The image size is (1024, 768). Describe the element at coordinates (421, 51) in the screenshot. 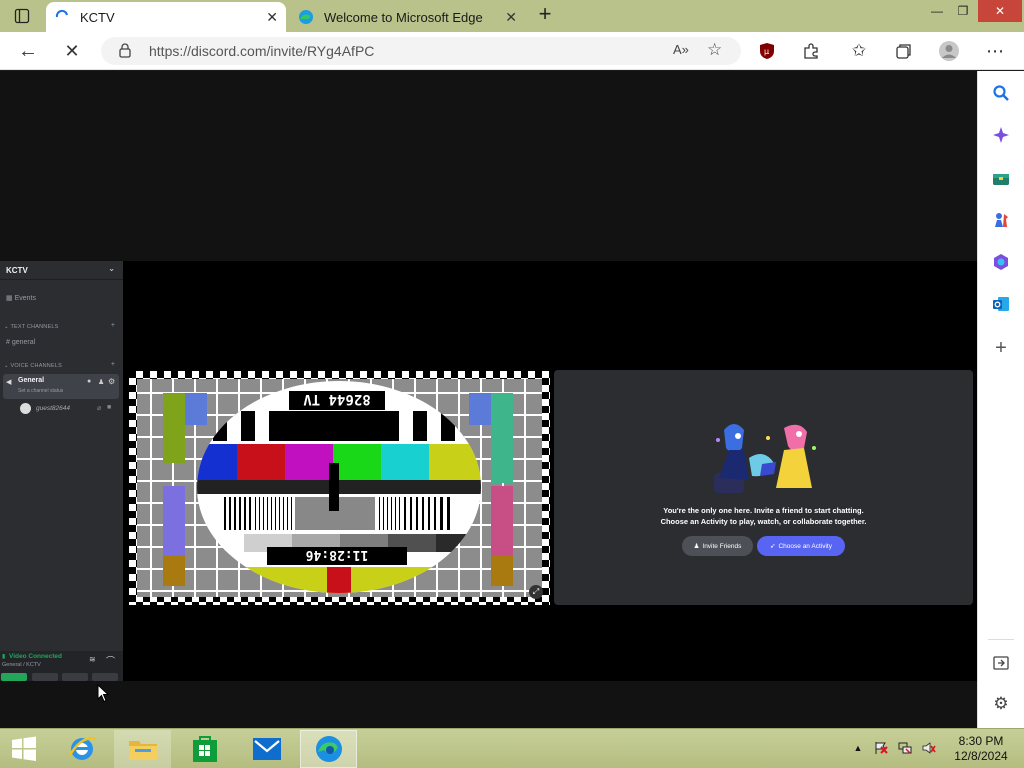

I see `address-bar: https://discord.com/invite/RYg4AfPC A» ☆` at that location.